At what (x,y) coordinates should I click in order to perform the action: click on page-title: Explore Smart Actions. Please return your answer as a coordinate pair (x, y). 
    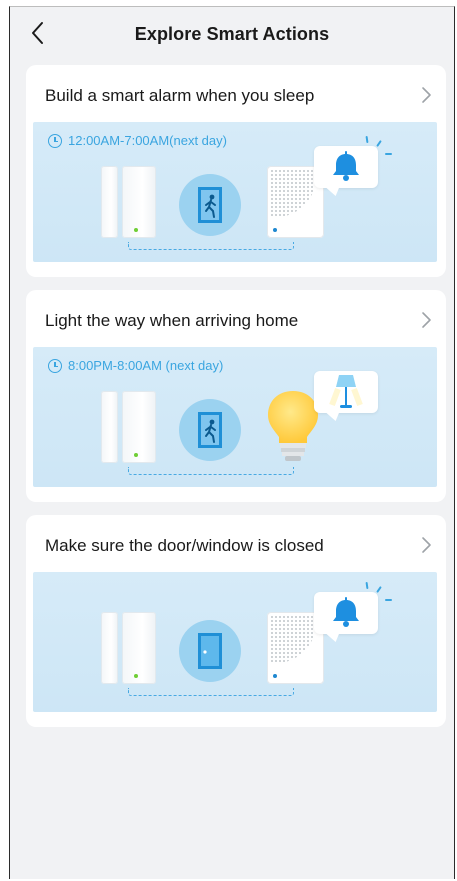
    Looking at the image, I should click on (232, 34).